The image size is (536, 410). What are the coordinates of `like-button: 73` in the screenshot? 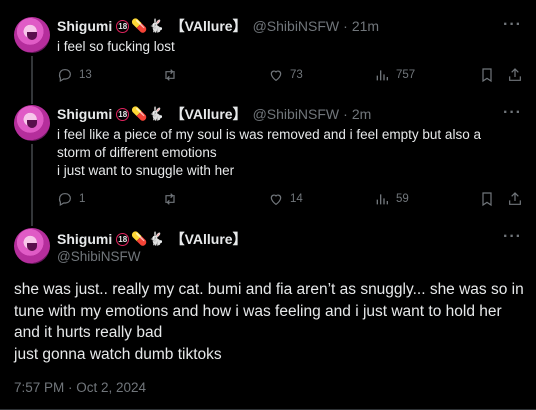 It's located at (285, 75).